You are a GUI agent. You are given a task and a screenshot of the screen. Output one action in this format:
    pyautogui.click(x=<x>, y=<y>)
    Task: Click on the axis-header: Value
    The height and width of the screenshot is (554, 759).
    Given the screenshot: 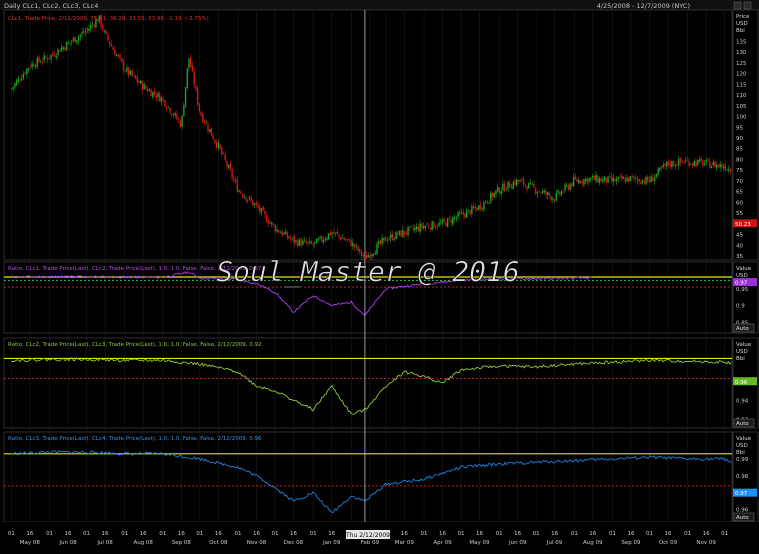 What is the action you would take?
    pyautogui.click(x=744, y=439)
    